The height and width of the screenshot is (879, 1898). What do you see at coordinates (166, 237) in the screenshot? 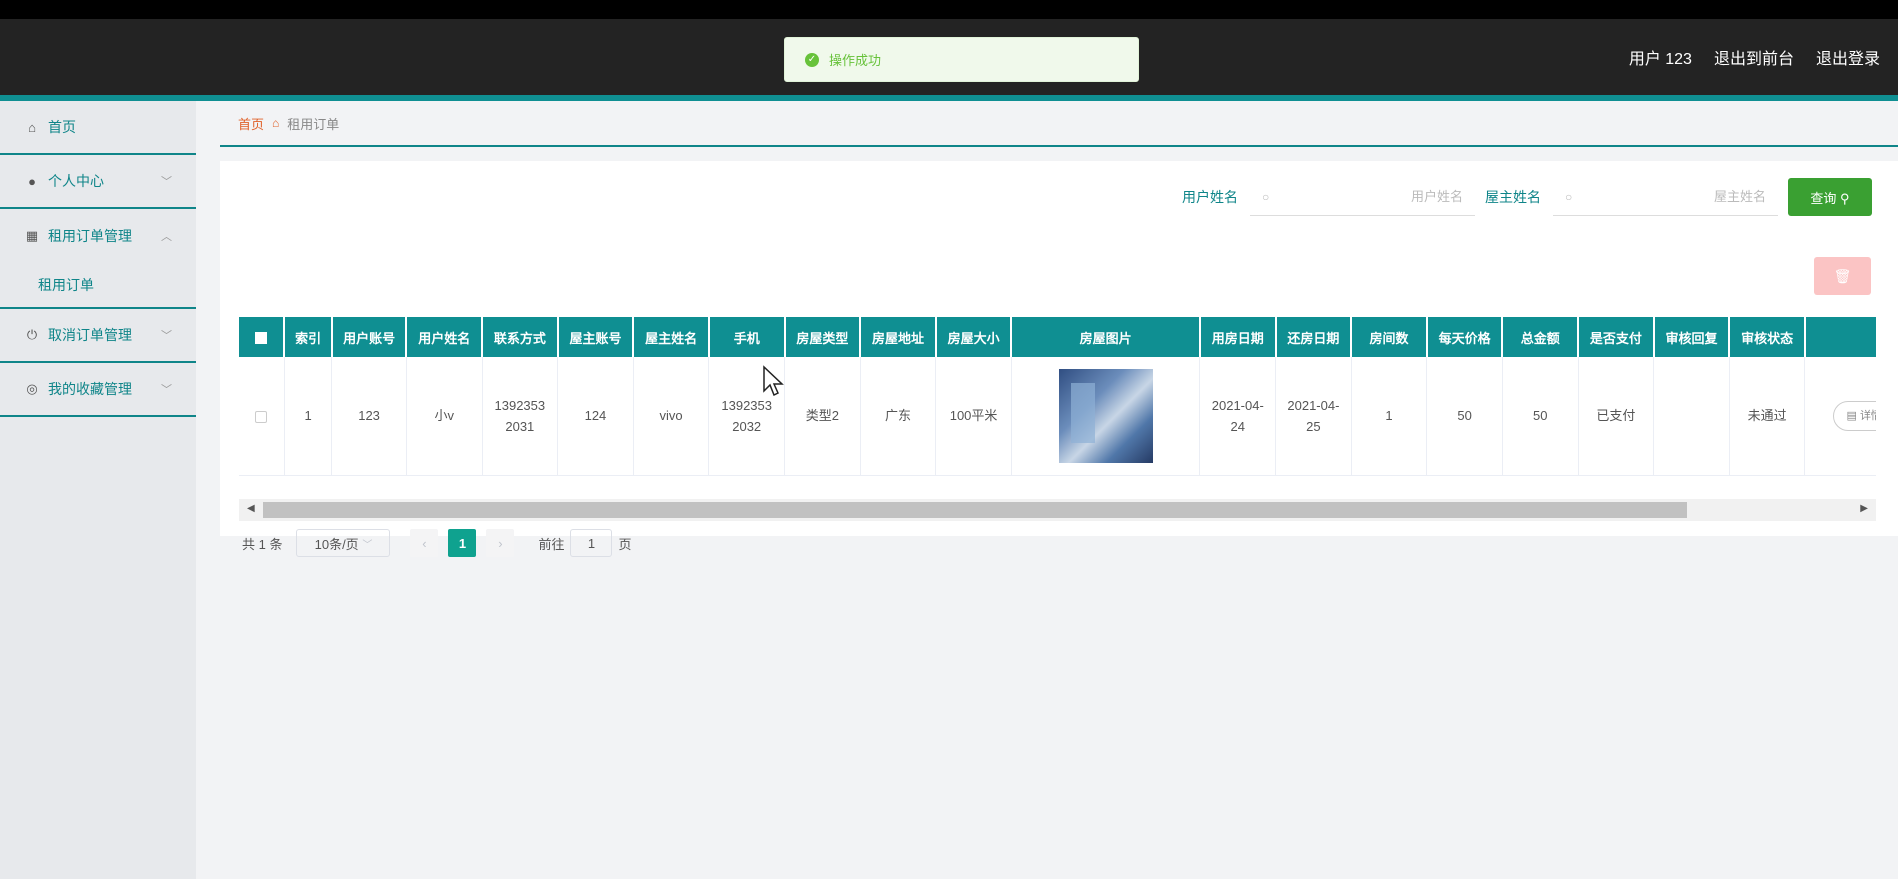
I see `chevron-up-icon: ︿` at bounding box center [166, 237].